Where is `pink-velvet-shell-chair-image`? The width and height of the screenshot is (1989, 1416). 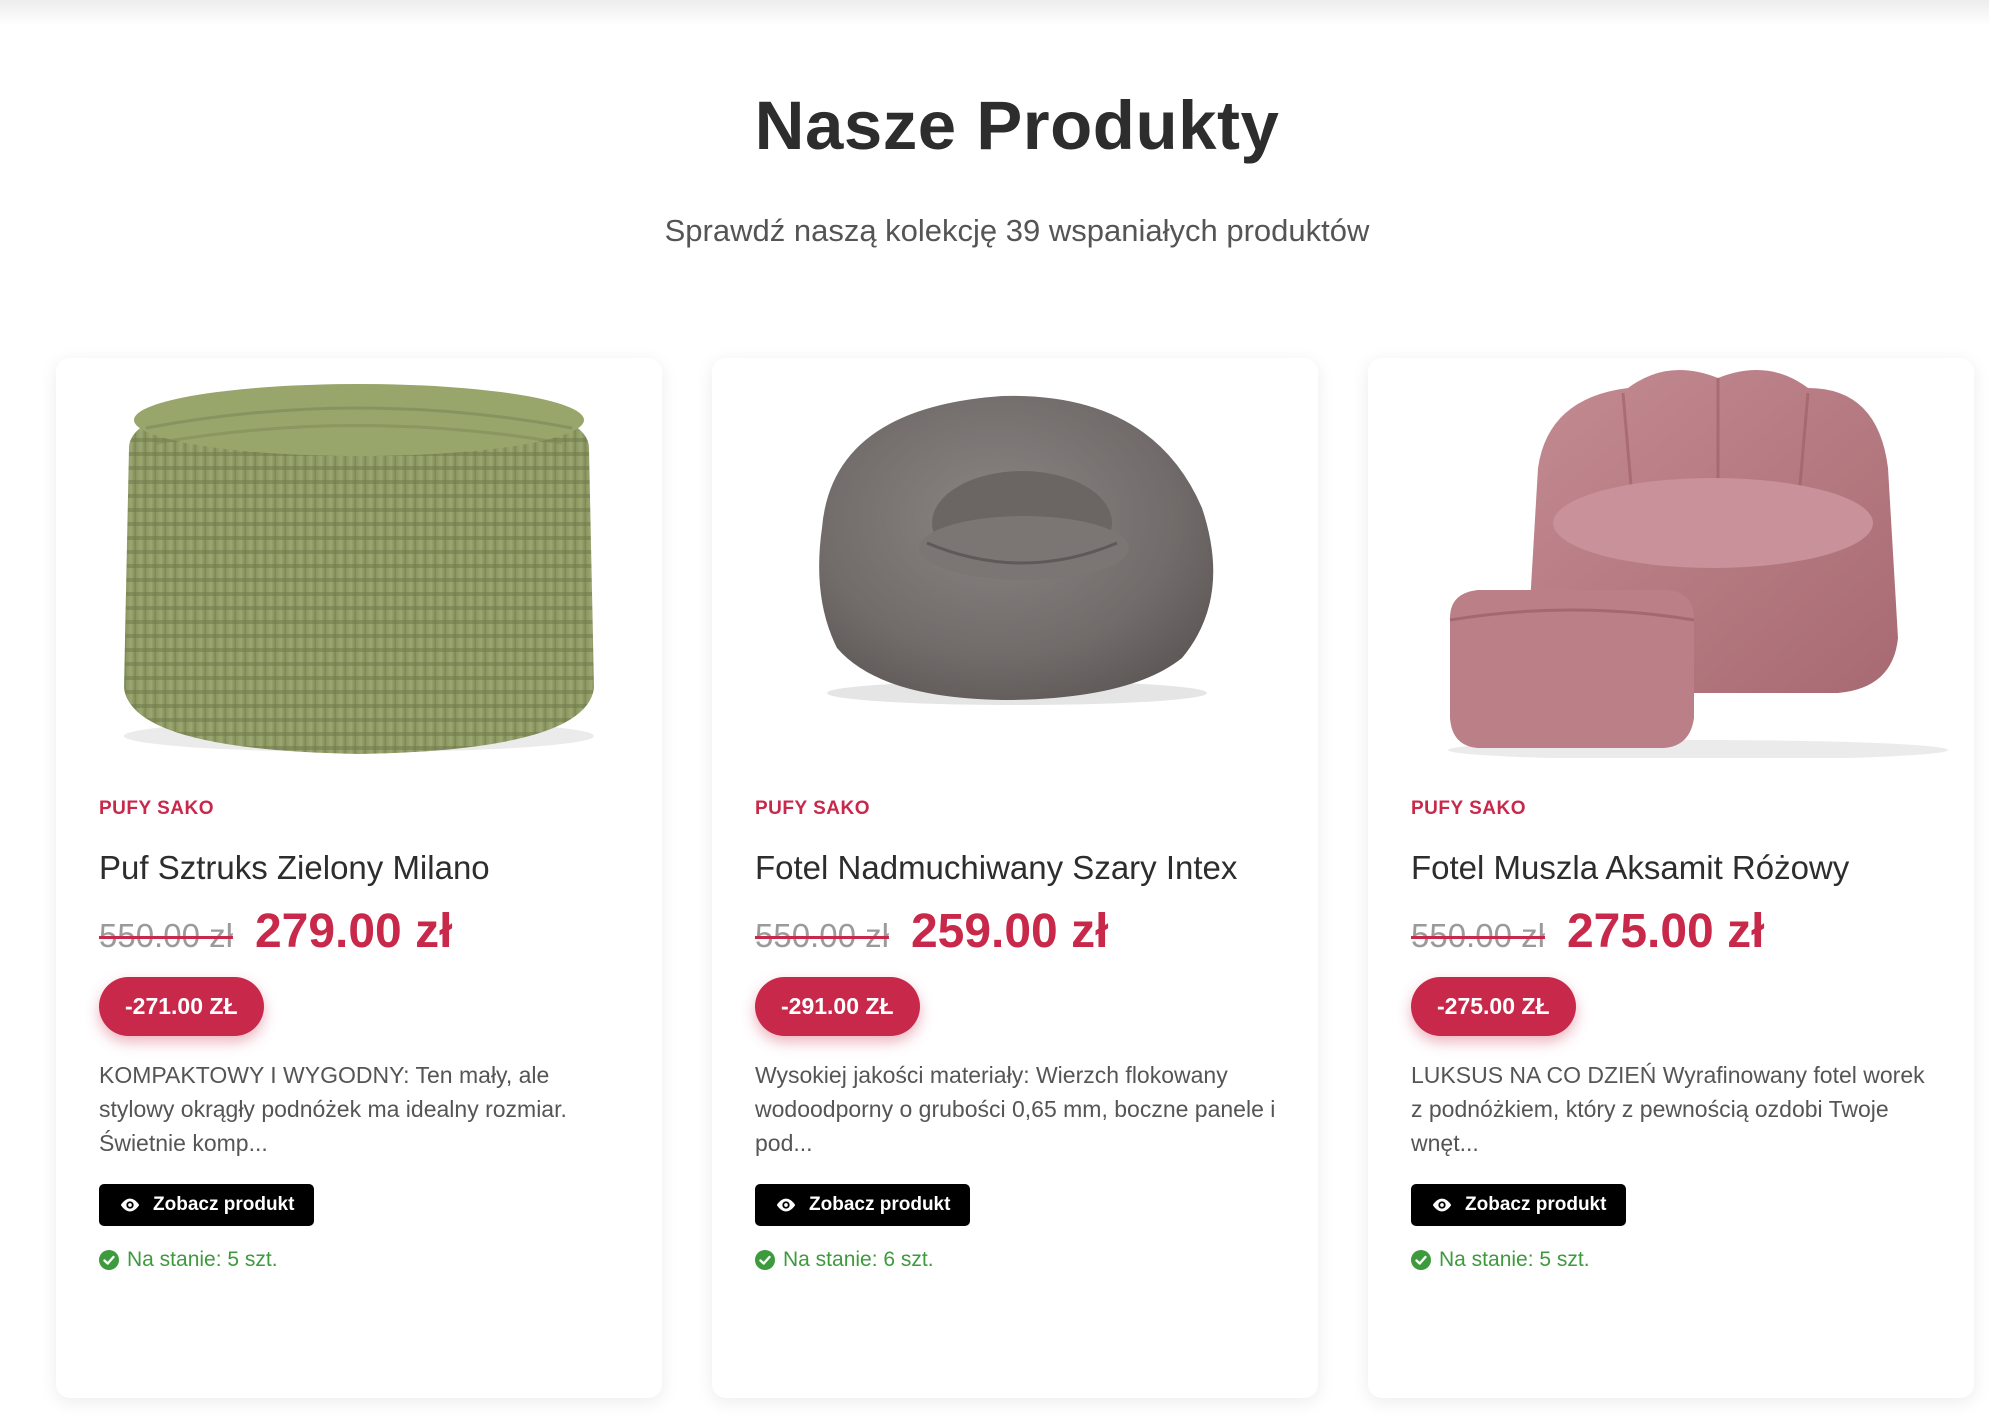 pink-velvet-shell-chair-image is located at coordinates (1698, 564).